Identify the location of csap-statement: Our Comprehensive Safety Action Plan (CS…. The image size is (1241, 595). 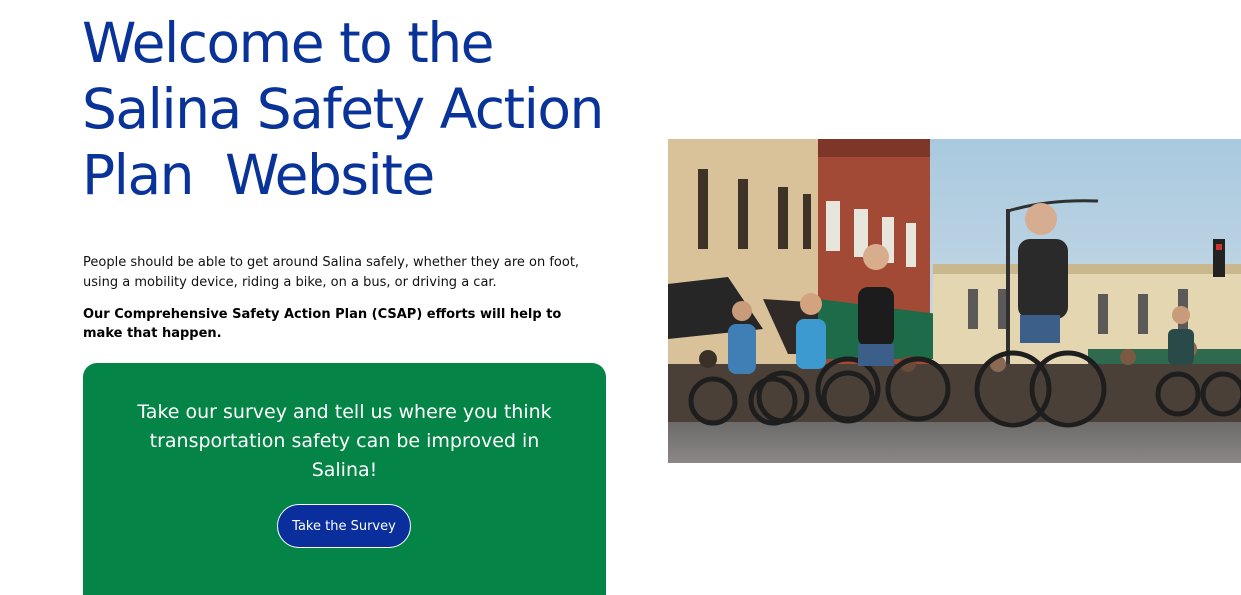
(322, 324).